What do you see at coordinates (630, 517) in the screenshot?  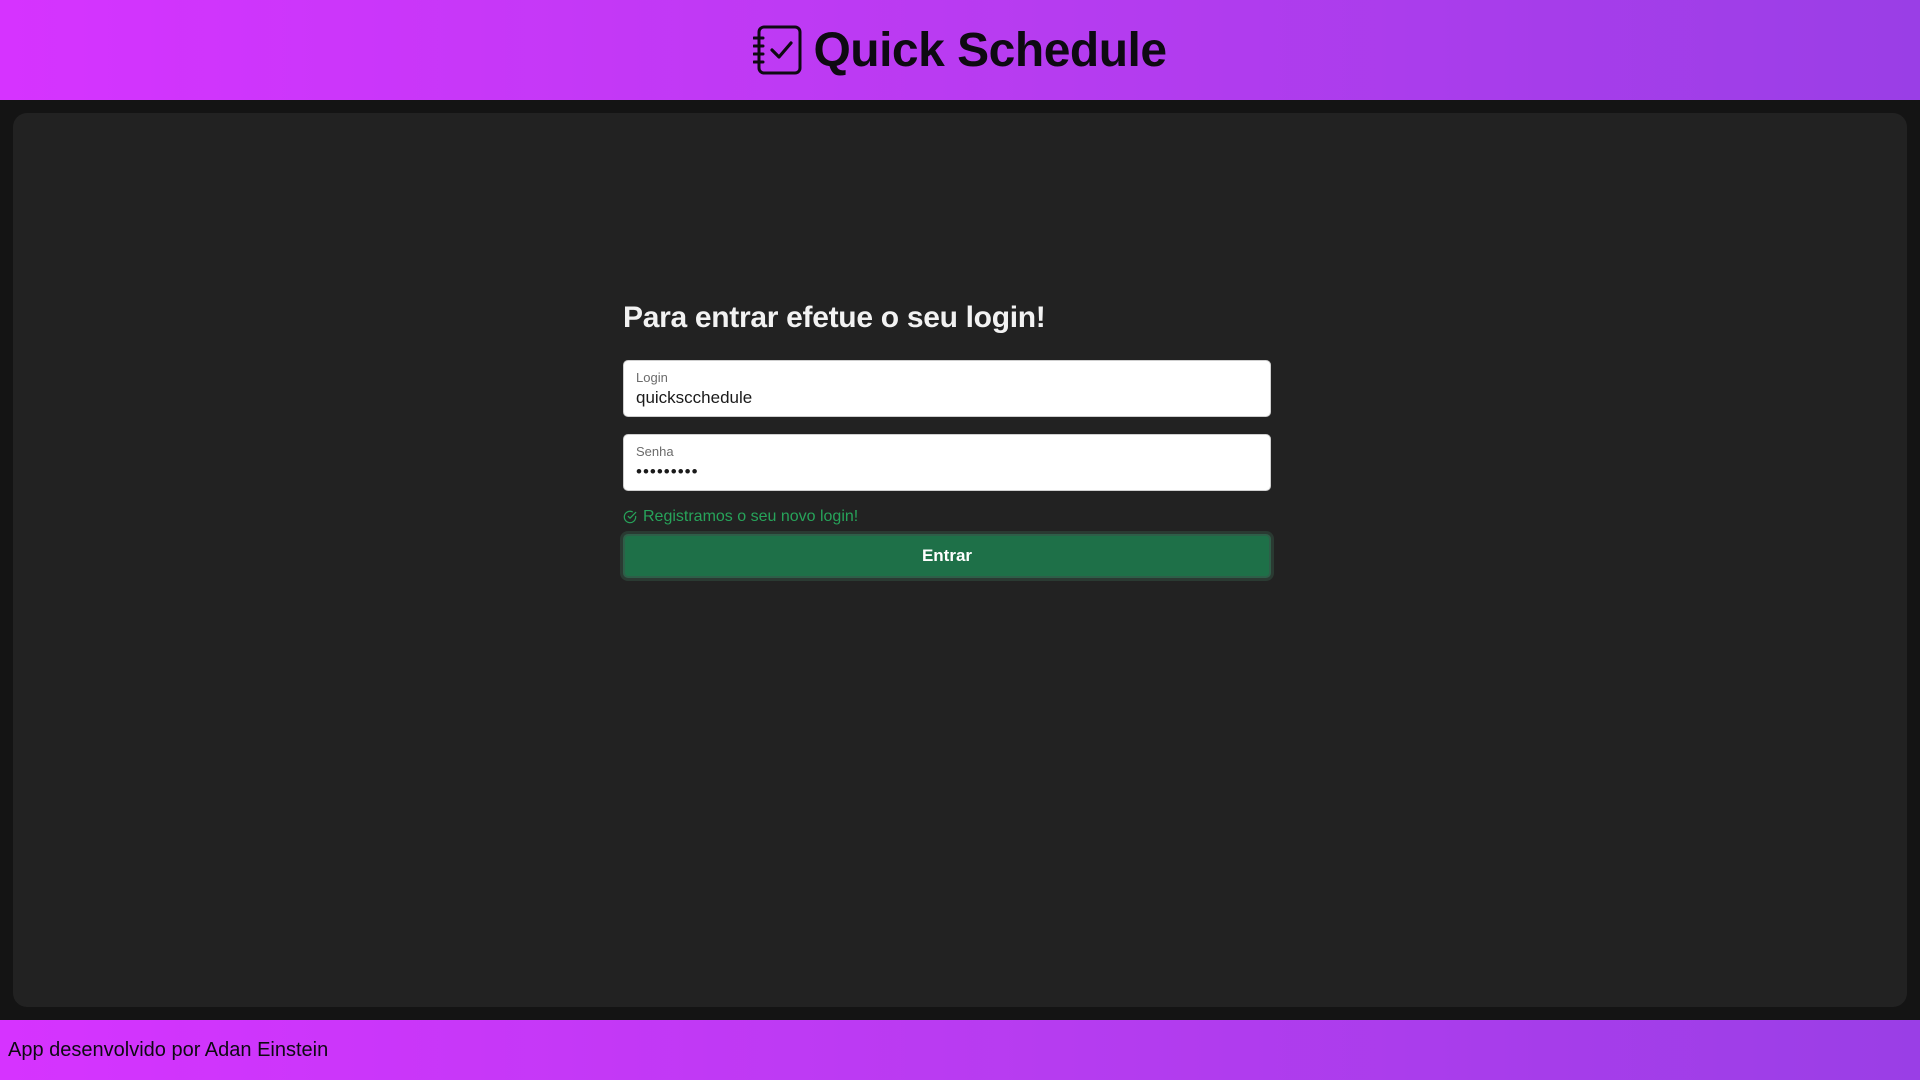 I see `check-circle-icon` at bounding box center [630, 517].